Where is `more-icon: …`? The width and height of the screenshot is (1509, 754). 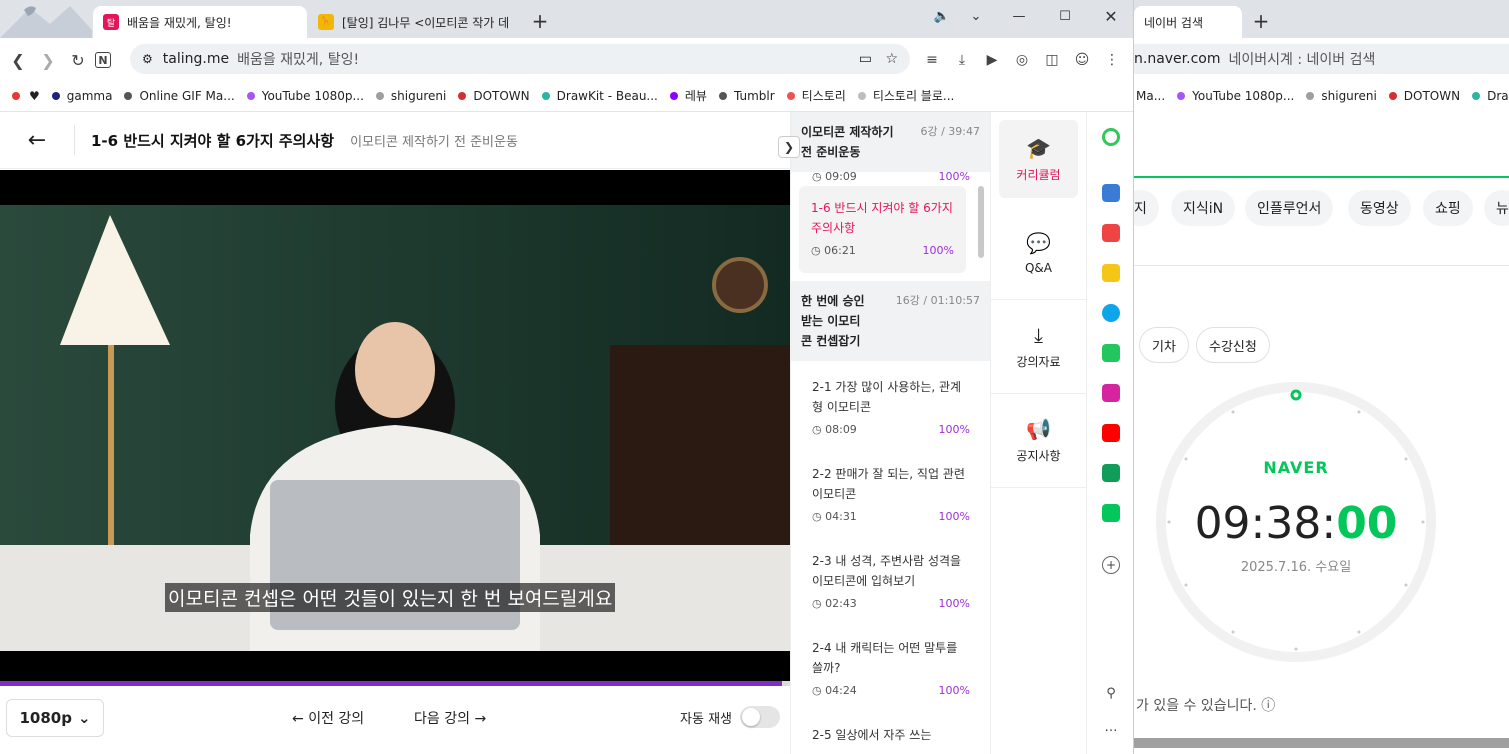 more-icon: … is located at coordinates (1111, 729).